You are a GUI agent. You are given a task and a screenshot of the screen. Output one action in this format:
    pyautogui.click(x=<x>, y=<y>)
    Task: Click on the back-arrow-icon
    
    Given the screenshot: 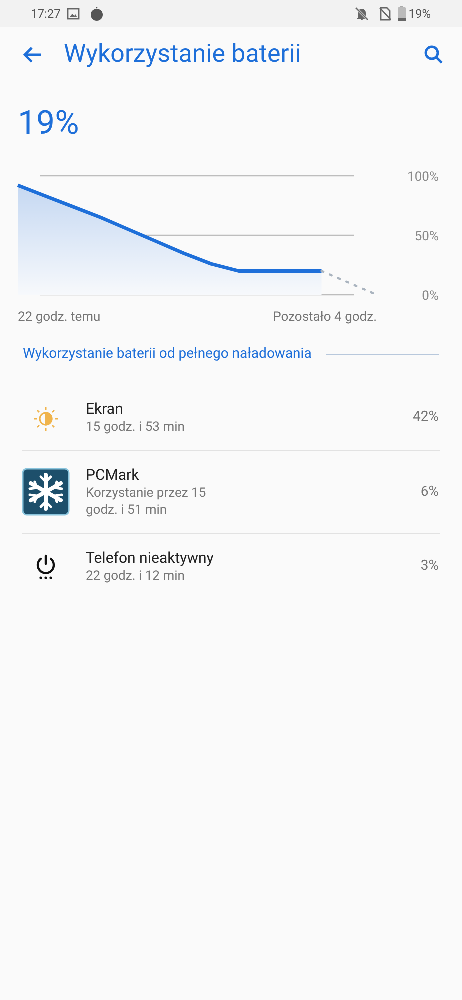 What is the action you would take?
    pyautogui.click(x=32, y=55)
    